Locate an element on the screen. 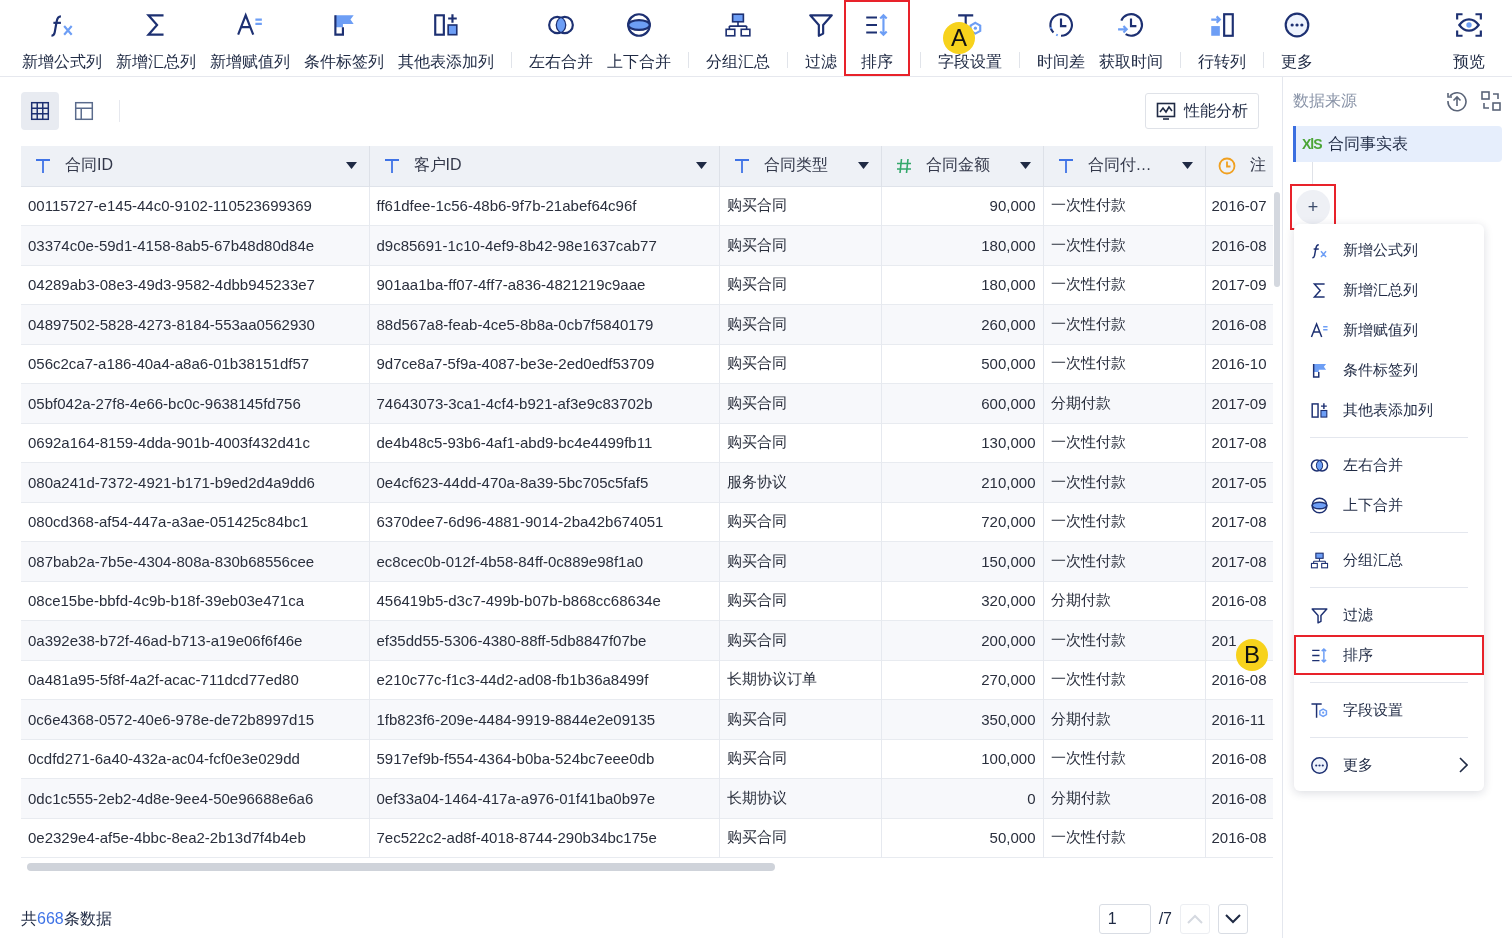  toolbar-button: 过滤 is located at coordinates (821, 38).